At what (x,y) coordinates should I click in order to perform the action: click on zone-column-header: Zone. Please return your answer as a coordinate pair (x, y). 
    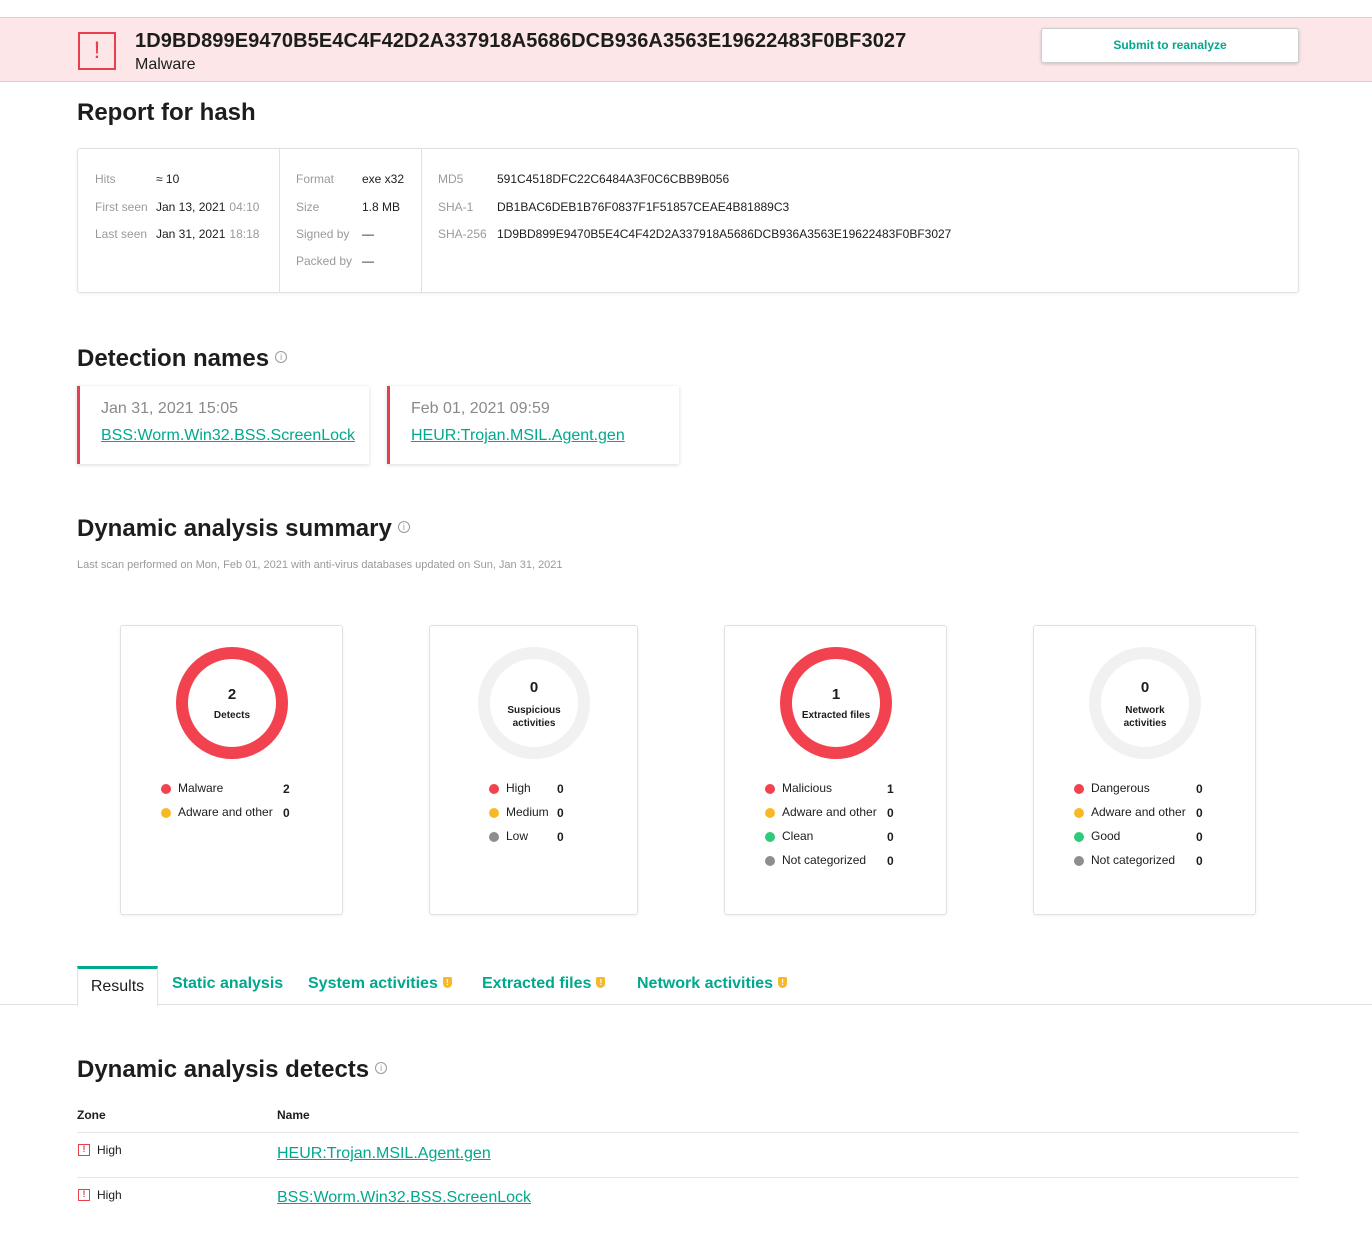
    Looking at the image, I should click on (91, 1115).